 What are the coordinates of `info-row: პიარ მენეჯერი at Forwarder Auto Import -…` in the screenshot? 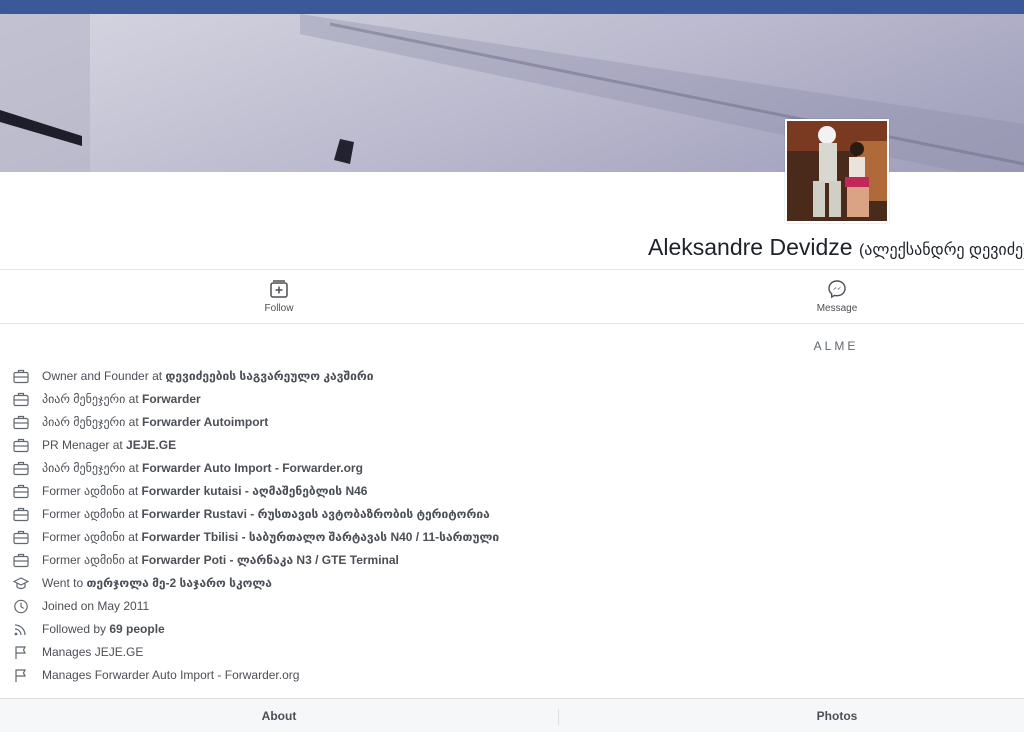 It's located at (512, 468).